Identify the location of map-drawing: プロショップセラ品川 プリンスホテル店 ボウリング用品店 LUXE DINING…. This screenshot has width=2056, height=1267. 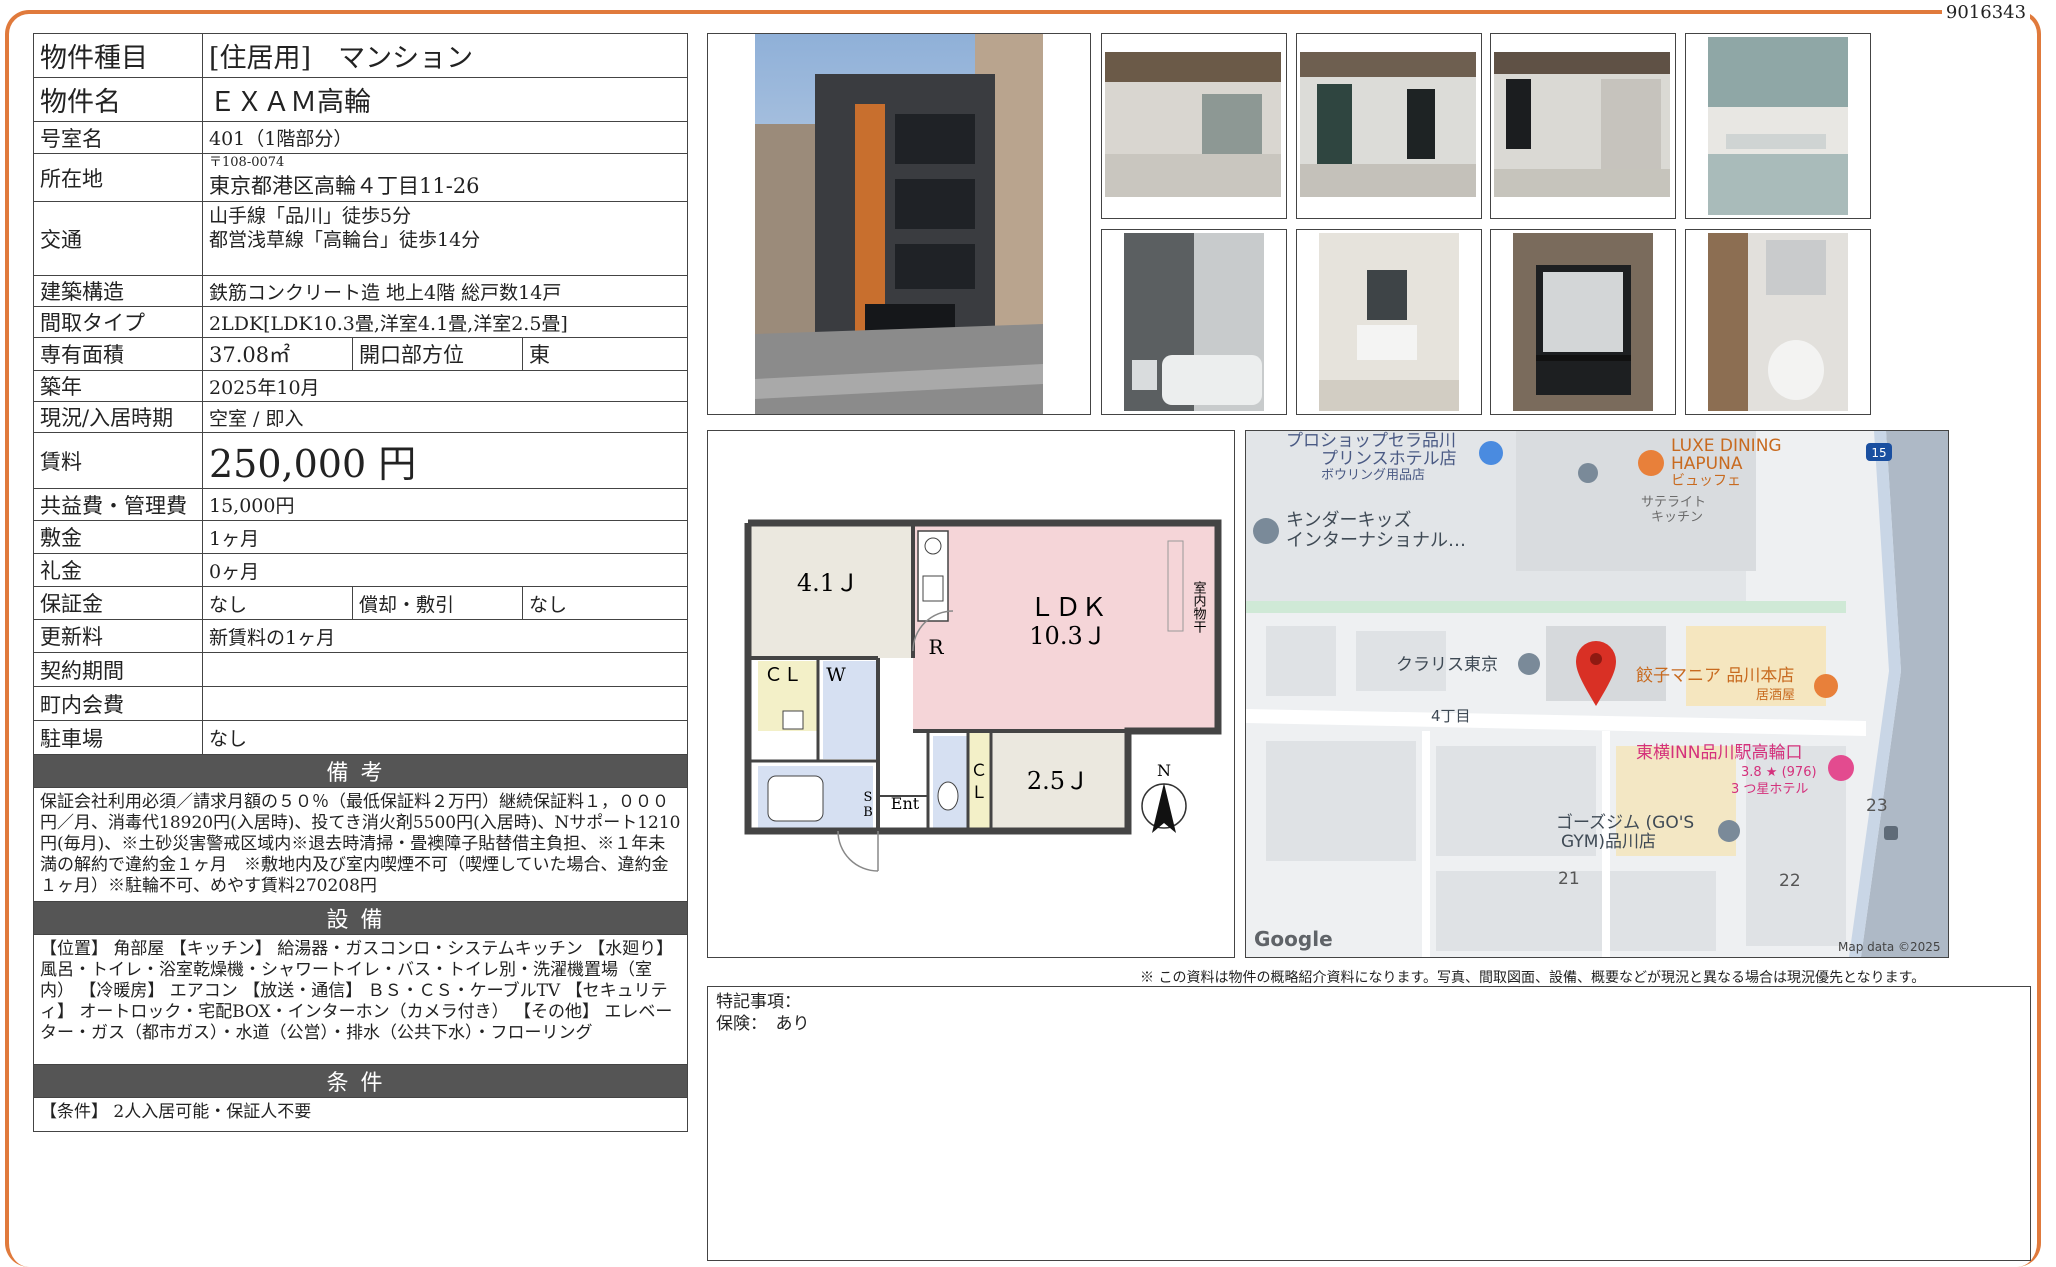
(1597, 694).